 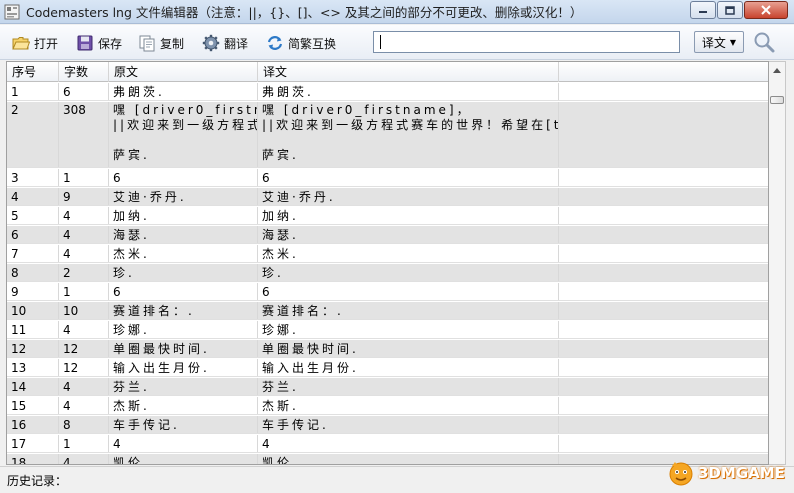 I want to click on cell-id: 5, so click(x=33, y=215).